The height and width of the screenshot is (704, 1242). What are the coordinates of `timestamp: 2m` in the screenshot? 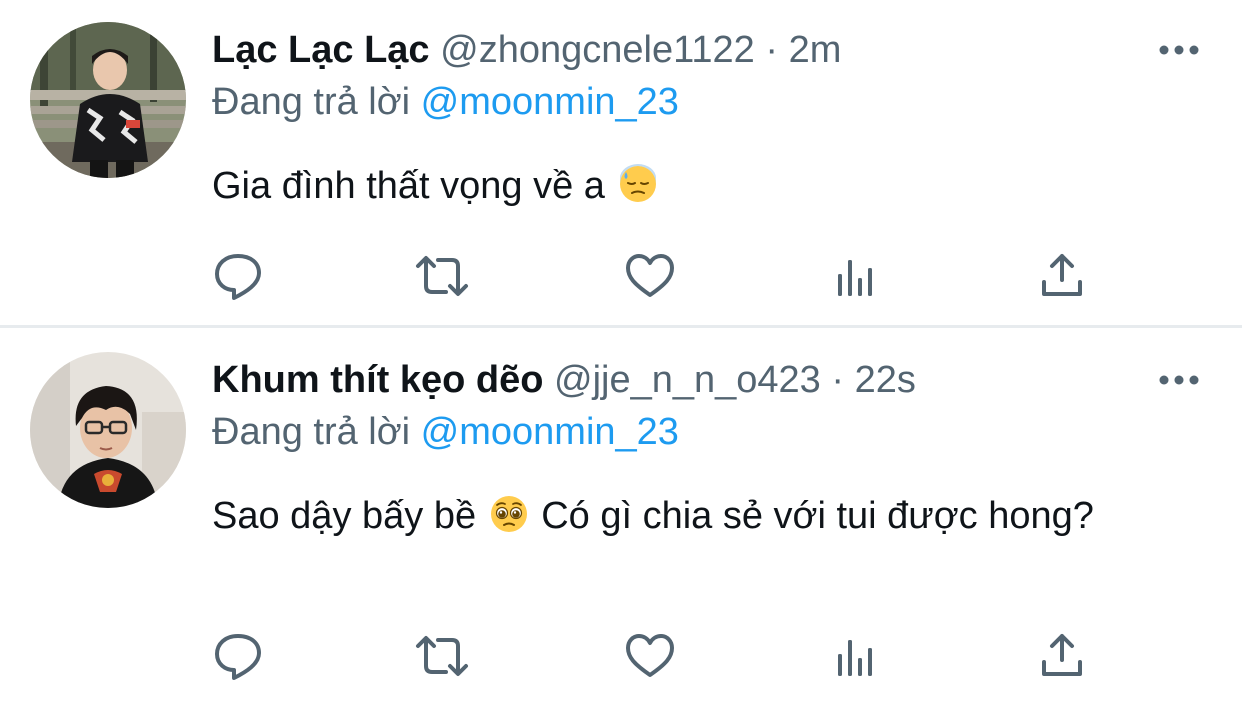 It's located at (815, 50).